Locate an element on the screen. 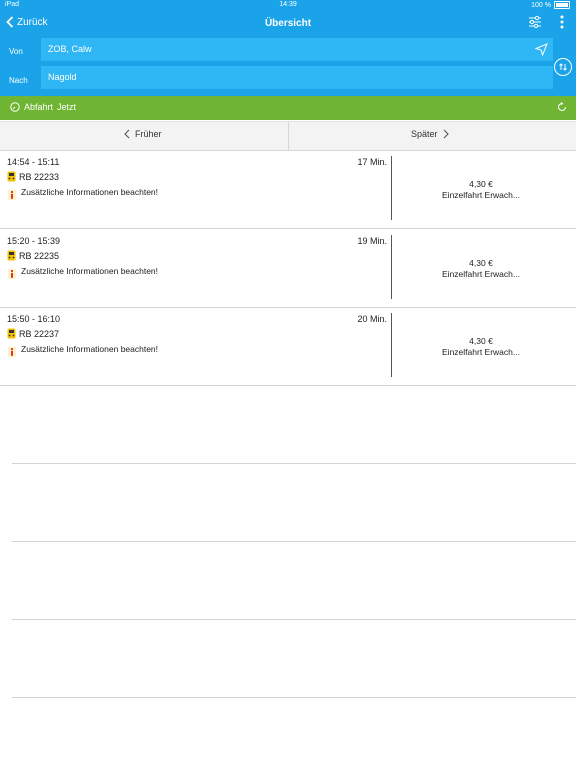  later-button: Später is located at coordinates (430, 134).